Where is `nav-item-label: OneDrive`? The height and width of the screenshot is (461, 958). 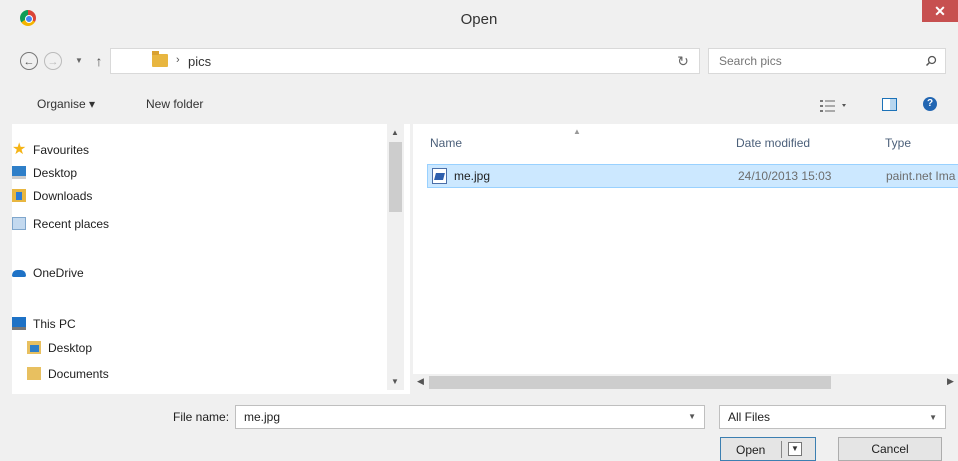 nav-item-label: OneDrive is located at coordinates (58, 273).